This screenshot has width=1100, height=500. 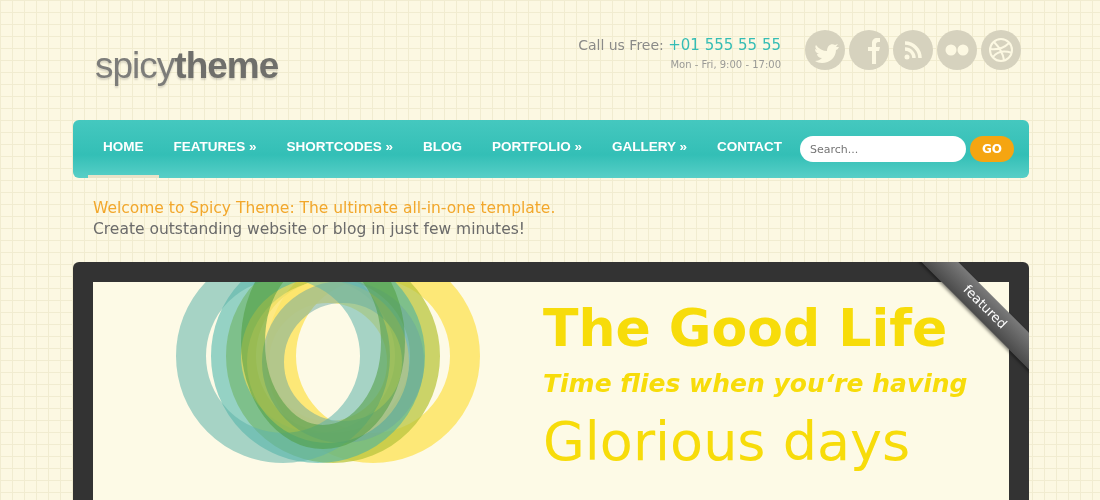 I want to click on flickr-icon, so click(x=957, y=50).